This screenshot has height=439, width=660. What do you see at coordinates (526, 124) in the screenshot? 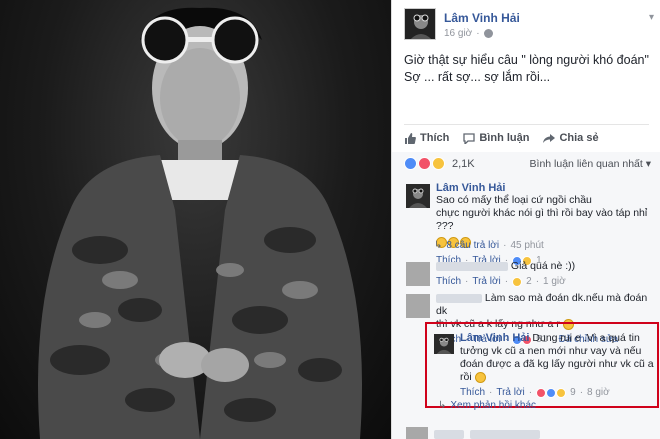
I see `divider` at bounding box center [526, 124].